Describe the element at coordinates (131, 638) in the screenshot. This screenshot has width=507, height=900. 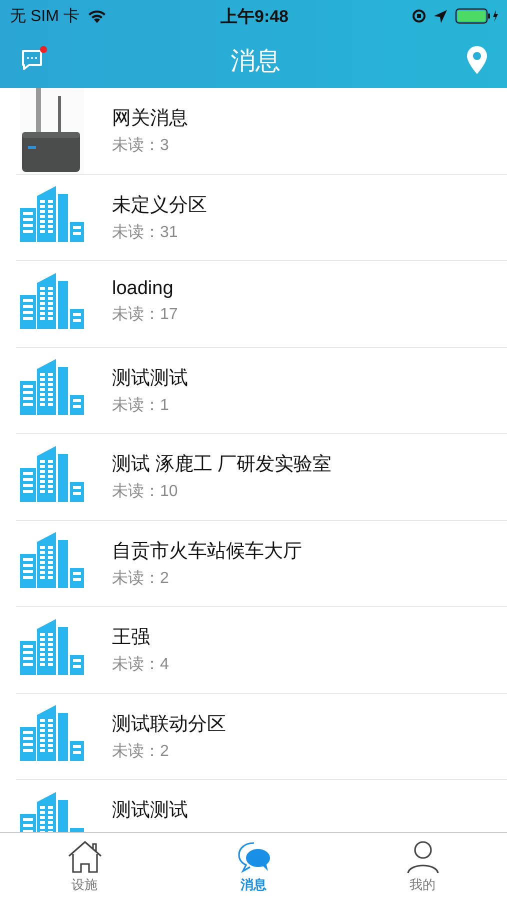
I see `group-title: 王强` at that location.